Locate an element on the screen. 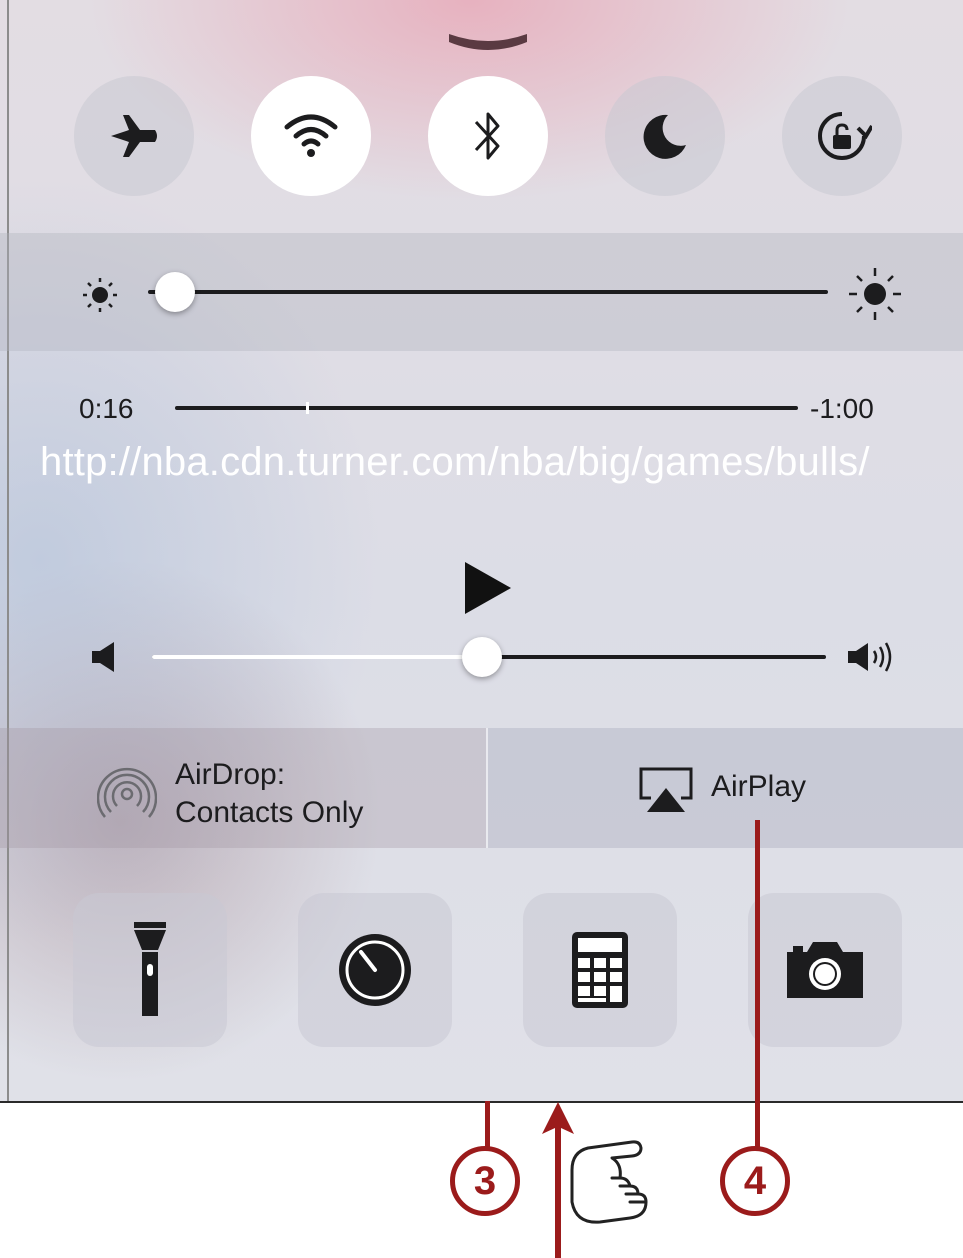  airdrop-title: AirDrop: is located at coordinates (230, 774).